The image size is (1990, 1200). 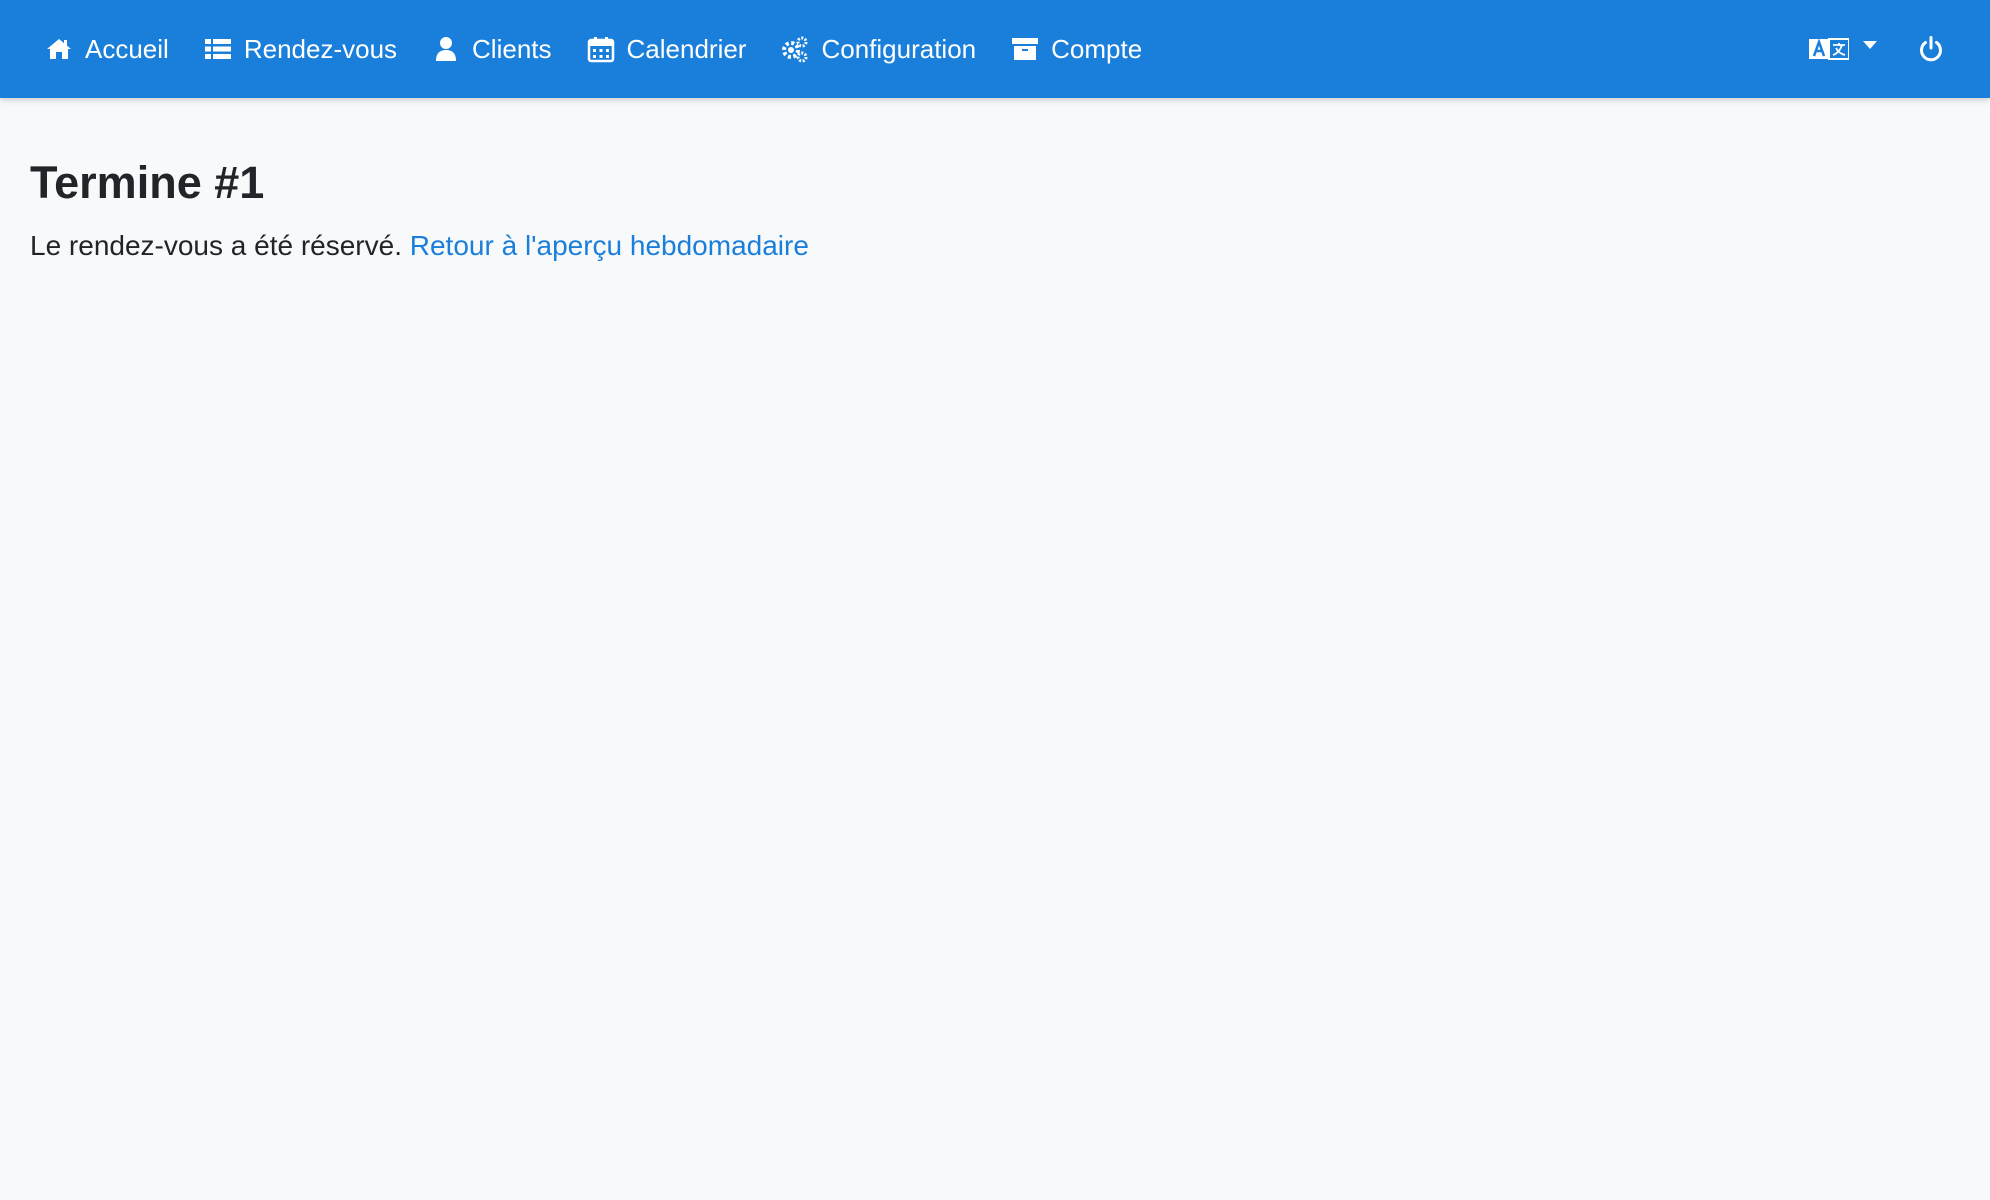 I want to click on user-icon, so click(x=446, y=49).